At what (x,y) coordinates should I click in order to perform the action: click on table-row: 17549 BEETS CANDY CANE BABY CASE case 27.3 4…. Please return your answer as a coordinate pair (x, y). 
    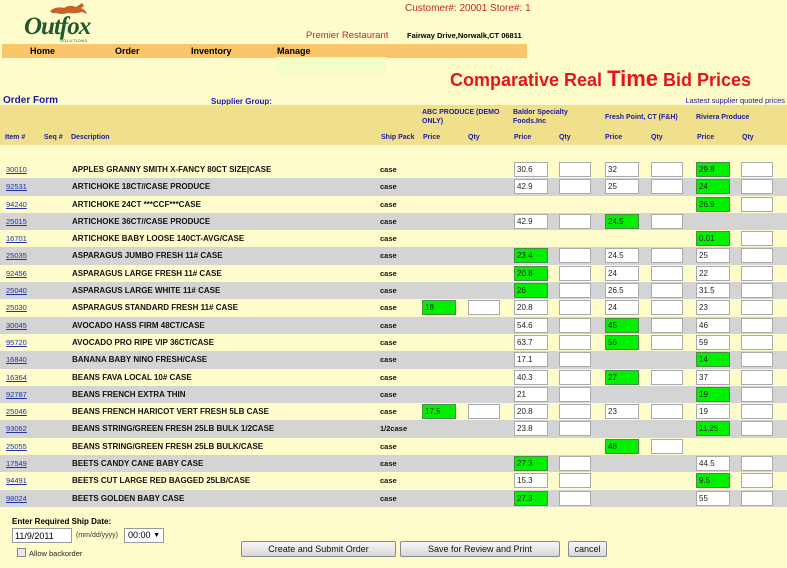
    Looking at the image, I should click on (393, 464).